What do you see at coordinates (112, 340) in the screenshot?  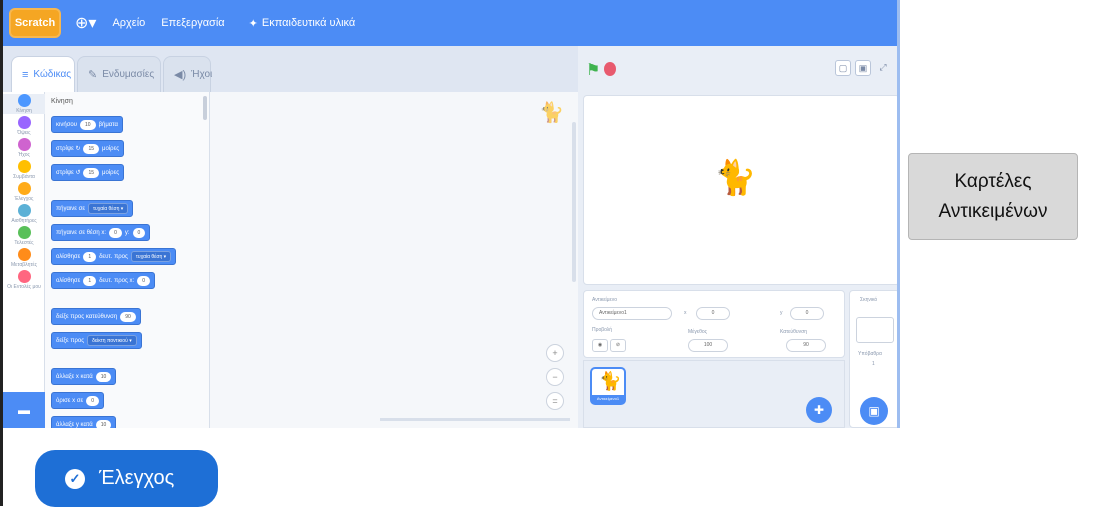 I see `block-dropdown: δείκτη ποντικιού ▾` at bounding box center [112, 340].